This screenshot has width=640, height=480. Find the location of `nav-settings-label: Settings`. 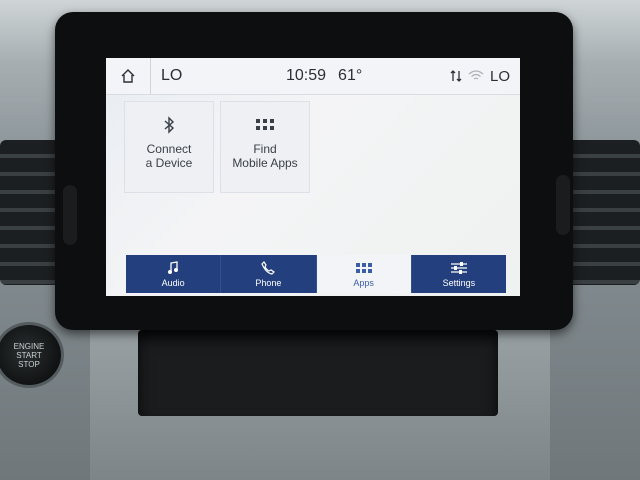

nav-settings-label: Settings is located at coordinates (459, 283).